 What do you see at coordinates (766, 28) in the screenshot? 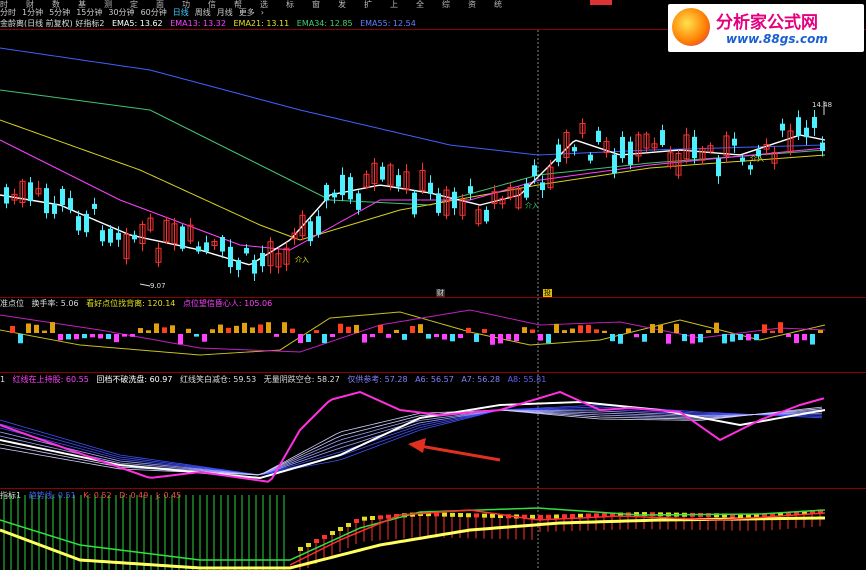
I see `site-logo: 分析家公式网 www.88gs.com` at bounding box center [766, 28].